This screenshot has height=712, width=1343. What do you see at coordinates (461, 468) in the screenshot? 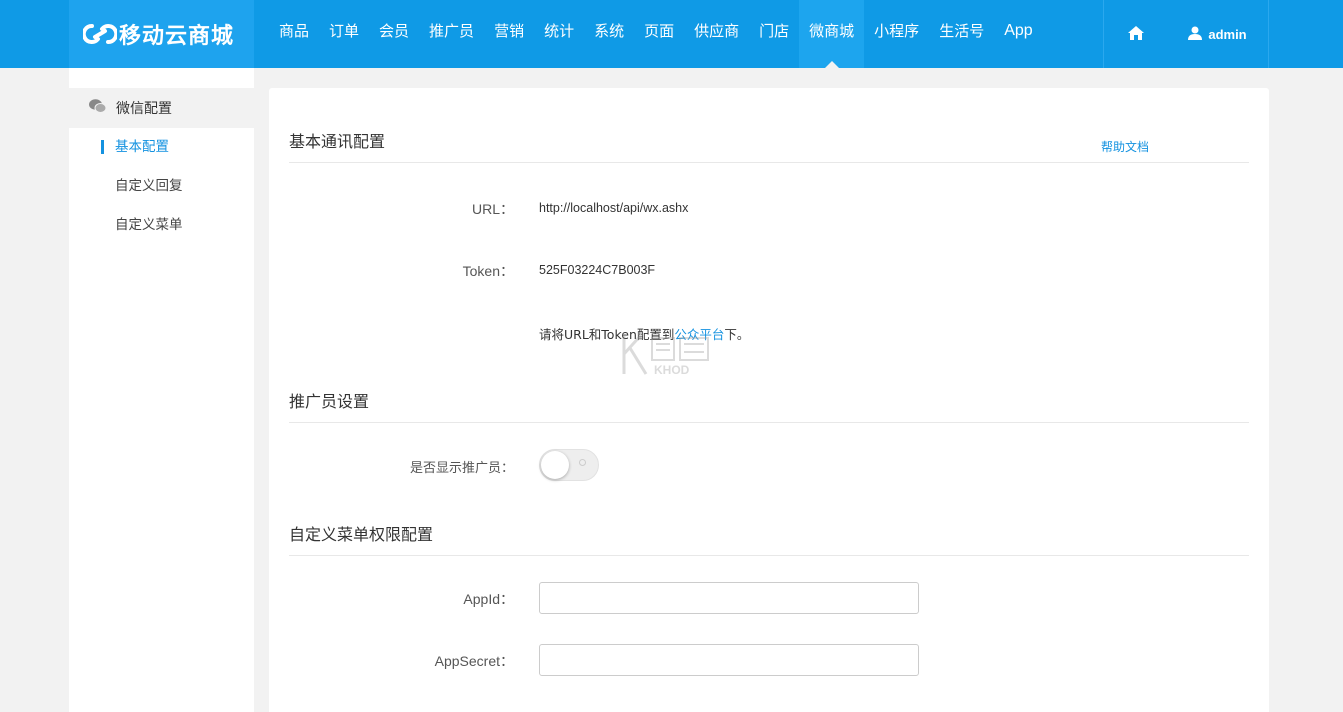
I see `show-promoter-label: 是否显示推广员：` at bounding box center [461, 468].